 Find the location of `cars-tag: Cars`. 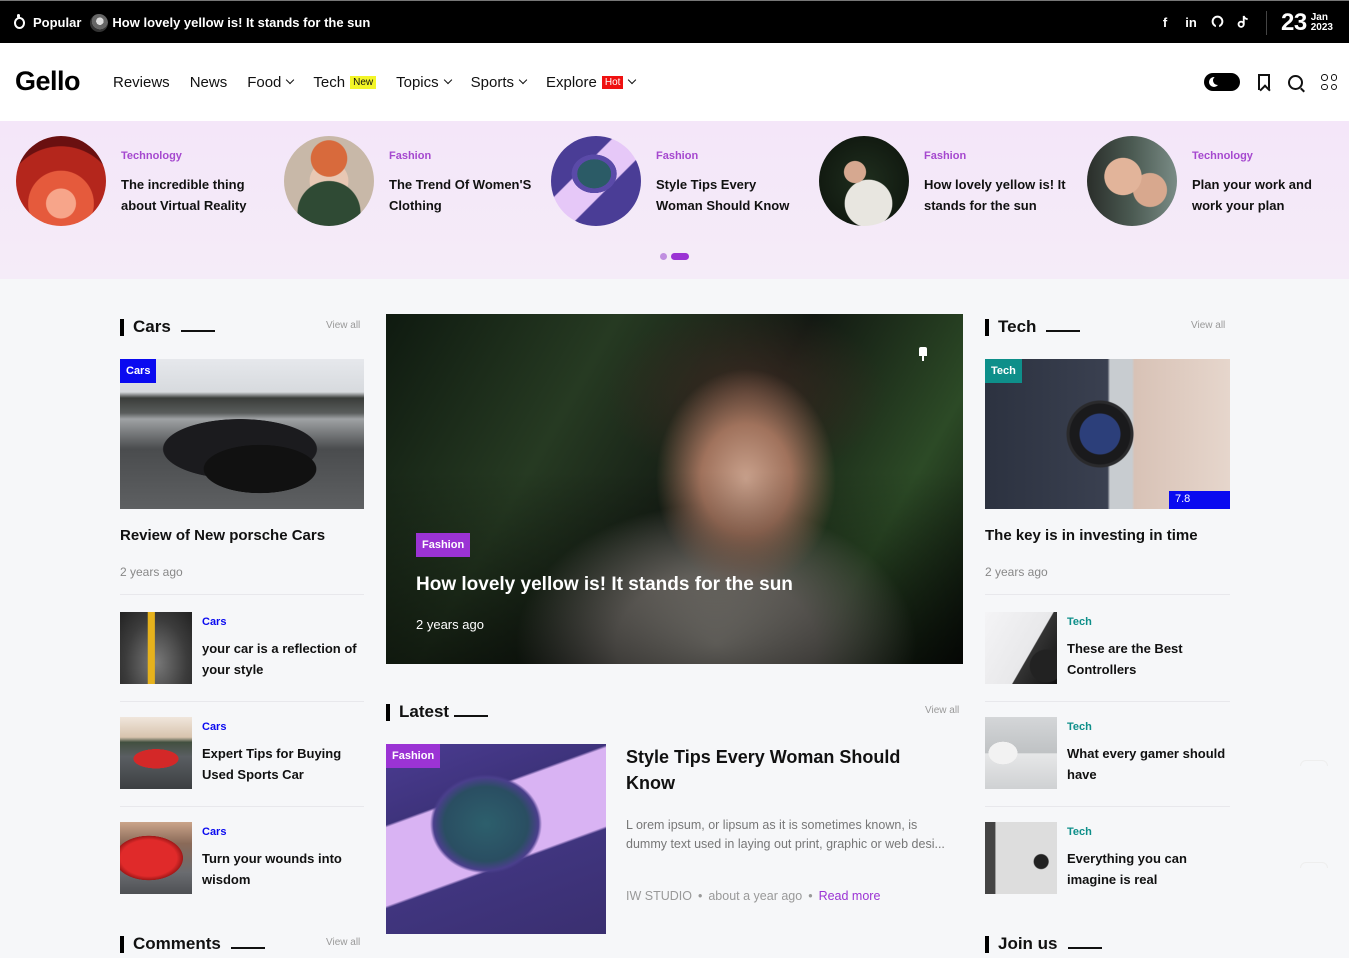

cars-tag: Cars is located at coordinates (138, 371).